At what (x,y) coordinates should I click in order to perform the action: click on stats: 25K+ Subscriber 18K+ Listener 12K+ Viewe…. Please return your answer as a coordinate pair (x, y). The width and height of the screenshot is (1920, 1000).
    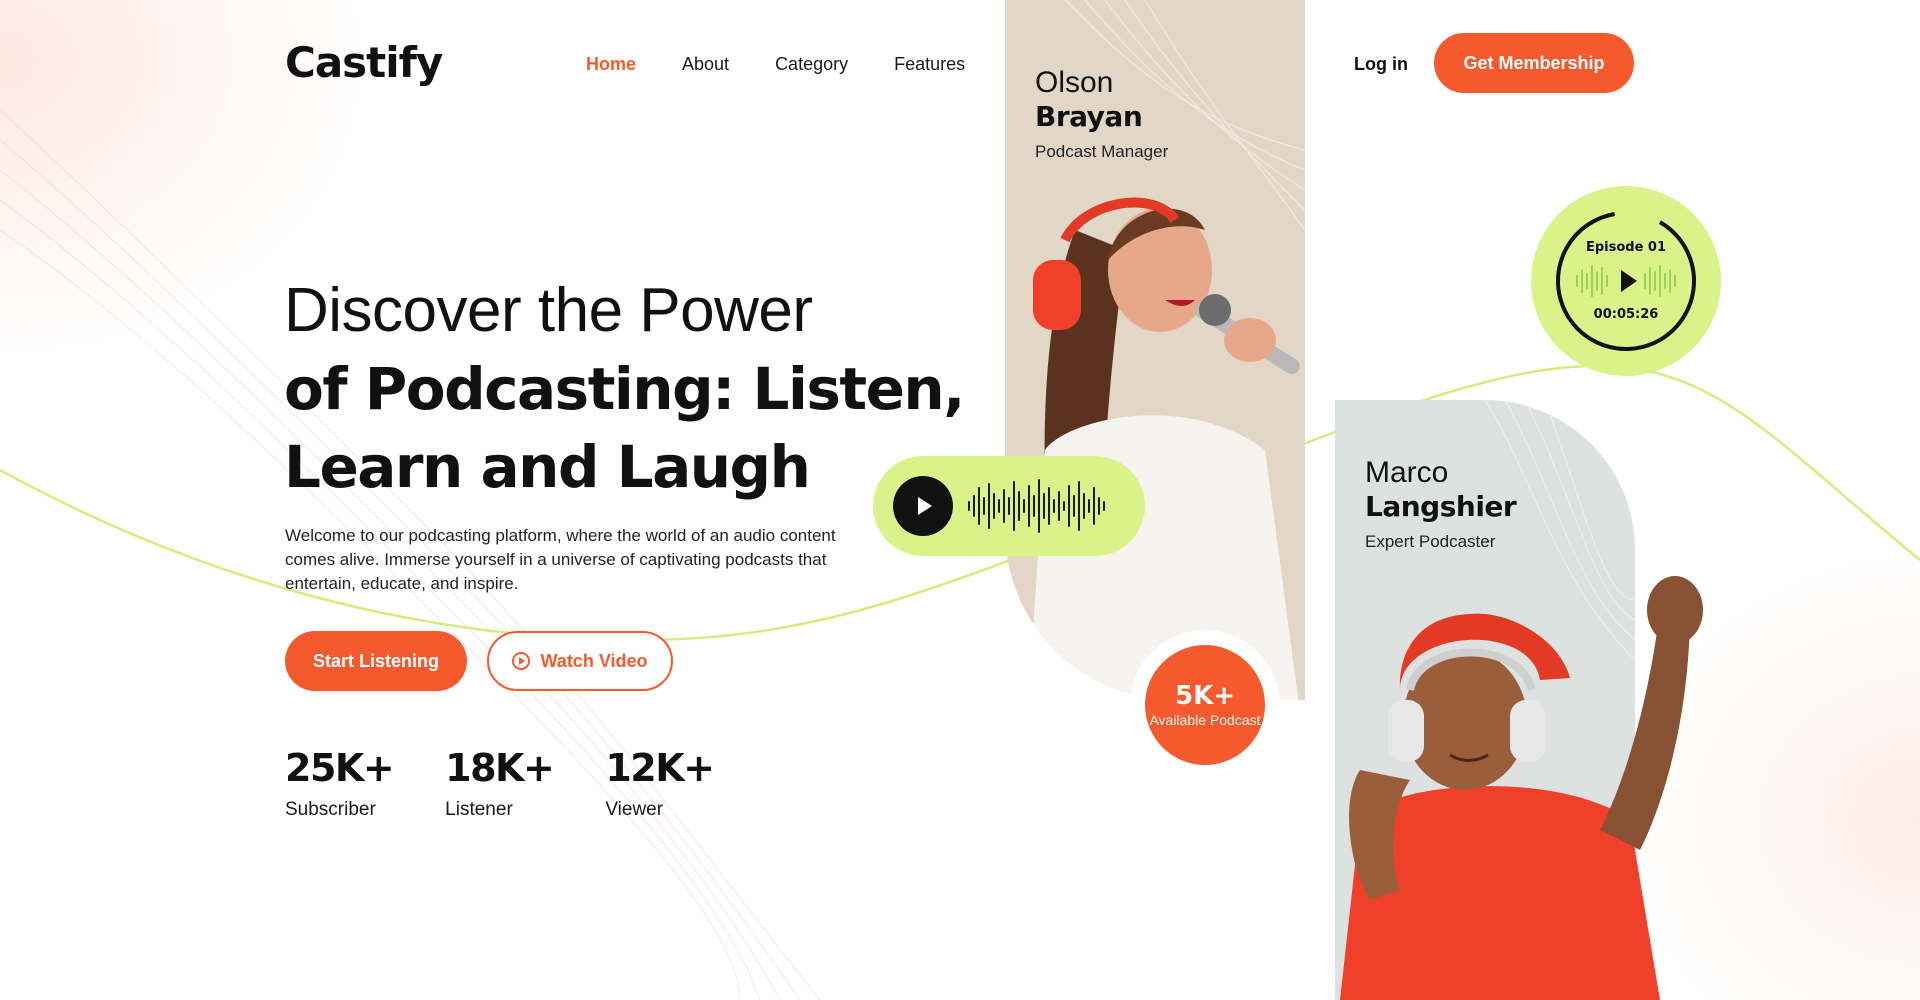
    Looking at the image, I should click on (525, 783).